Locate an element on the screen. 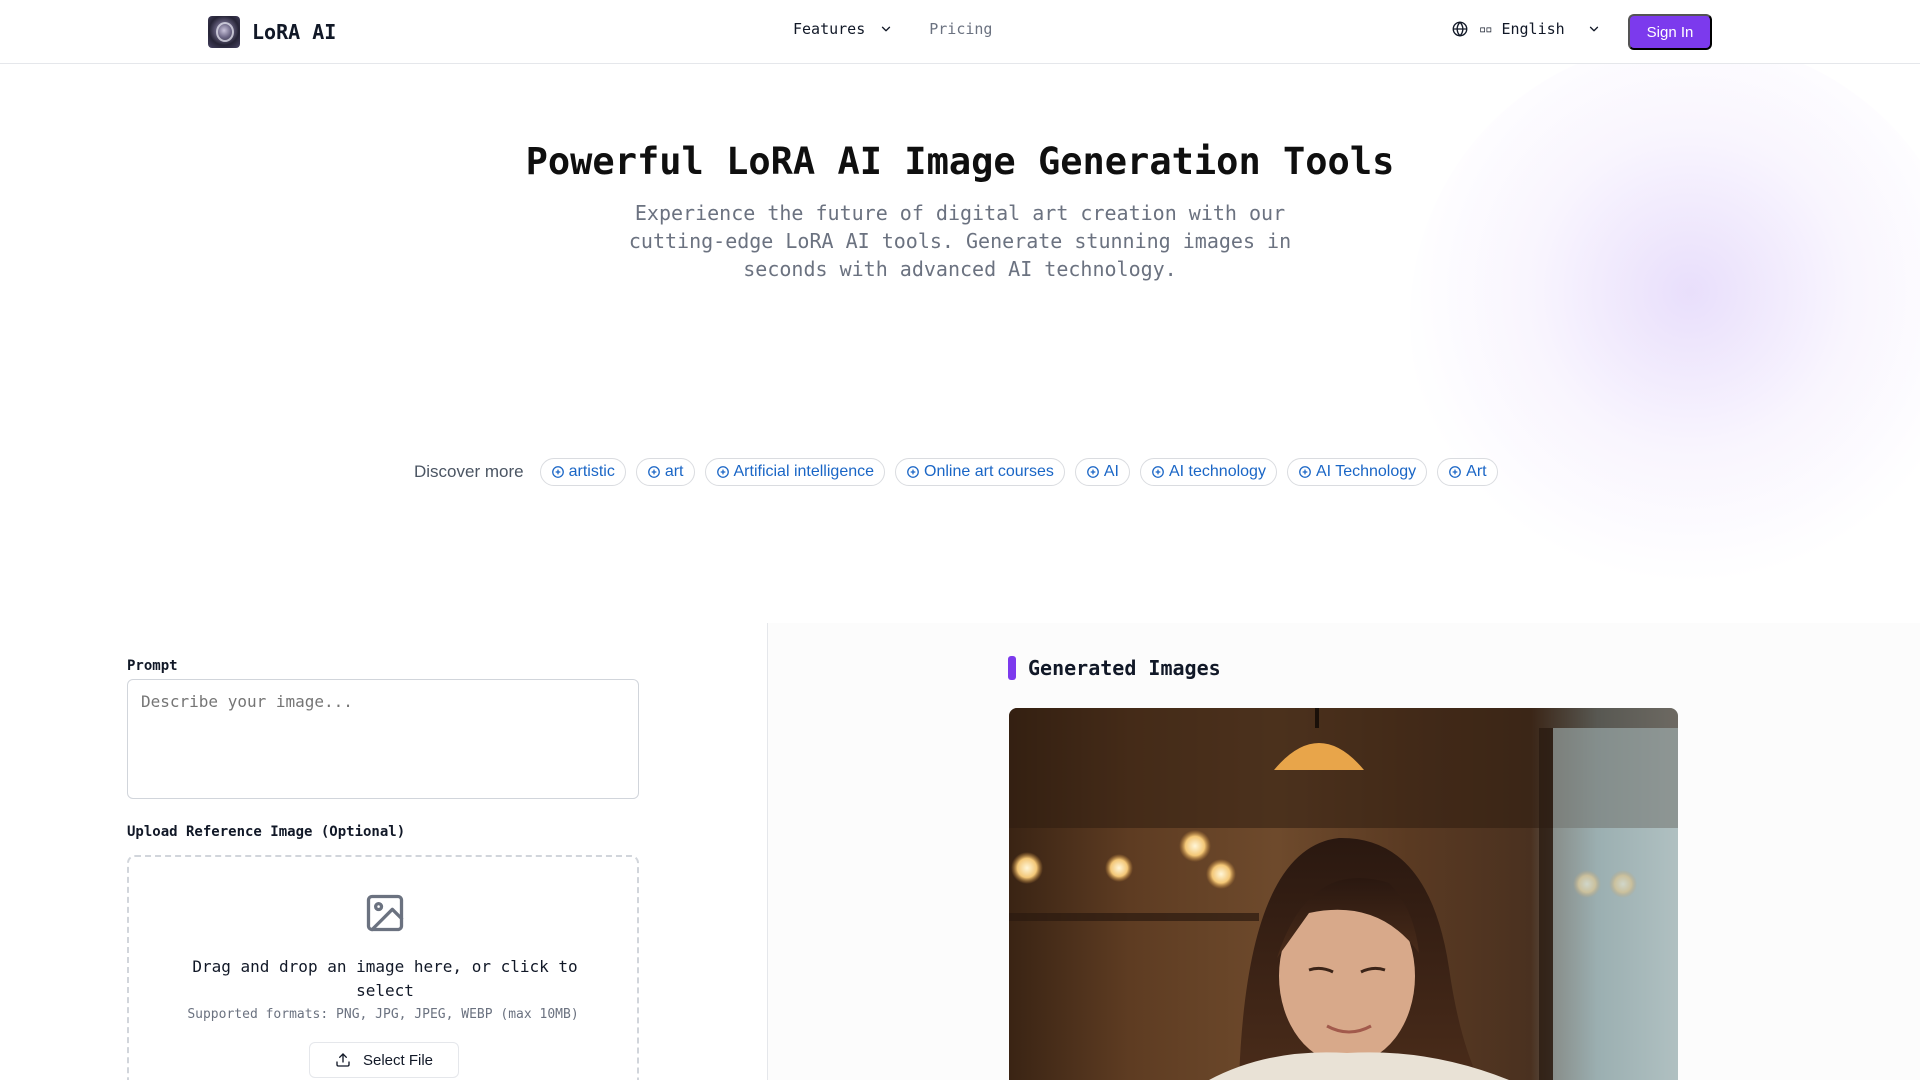 The width and height of the screenshot is (1920, 1080). sign-in-button: Sign In is located at coordinates (1670, 32).